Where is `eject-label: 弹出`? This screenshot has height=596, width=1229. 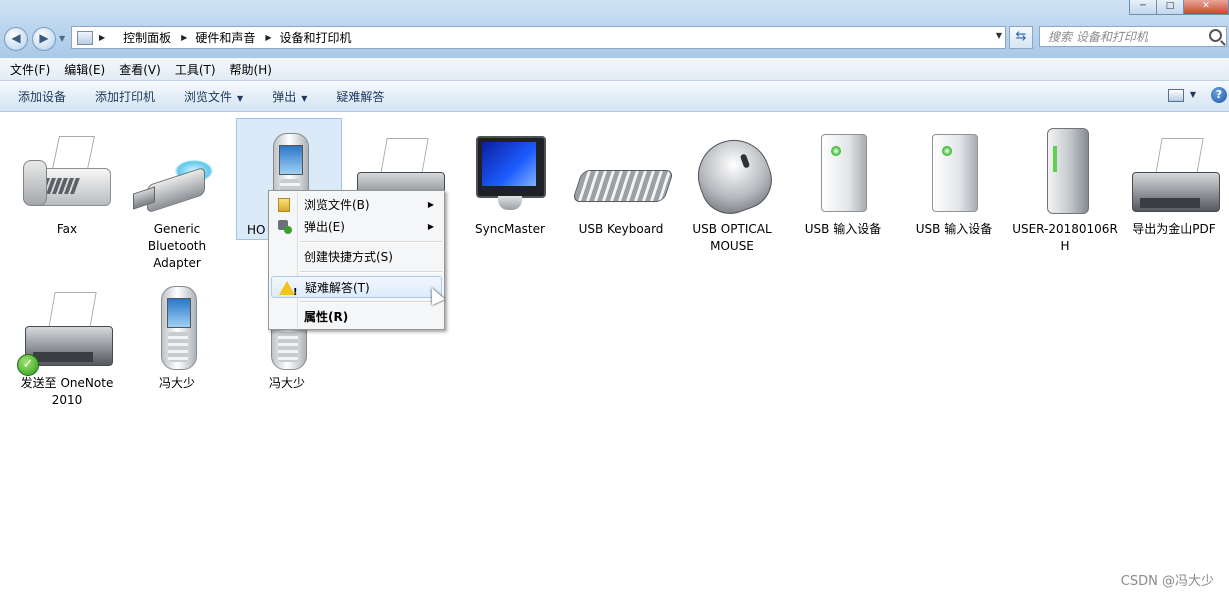 eject-label: 弹出 is located at coordinates (284, 96).